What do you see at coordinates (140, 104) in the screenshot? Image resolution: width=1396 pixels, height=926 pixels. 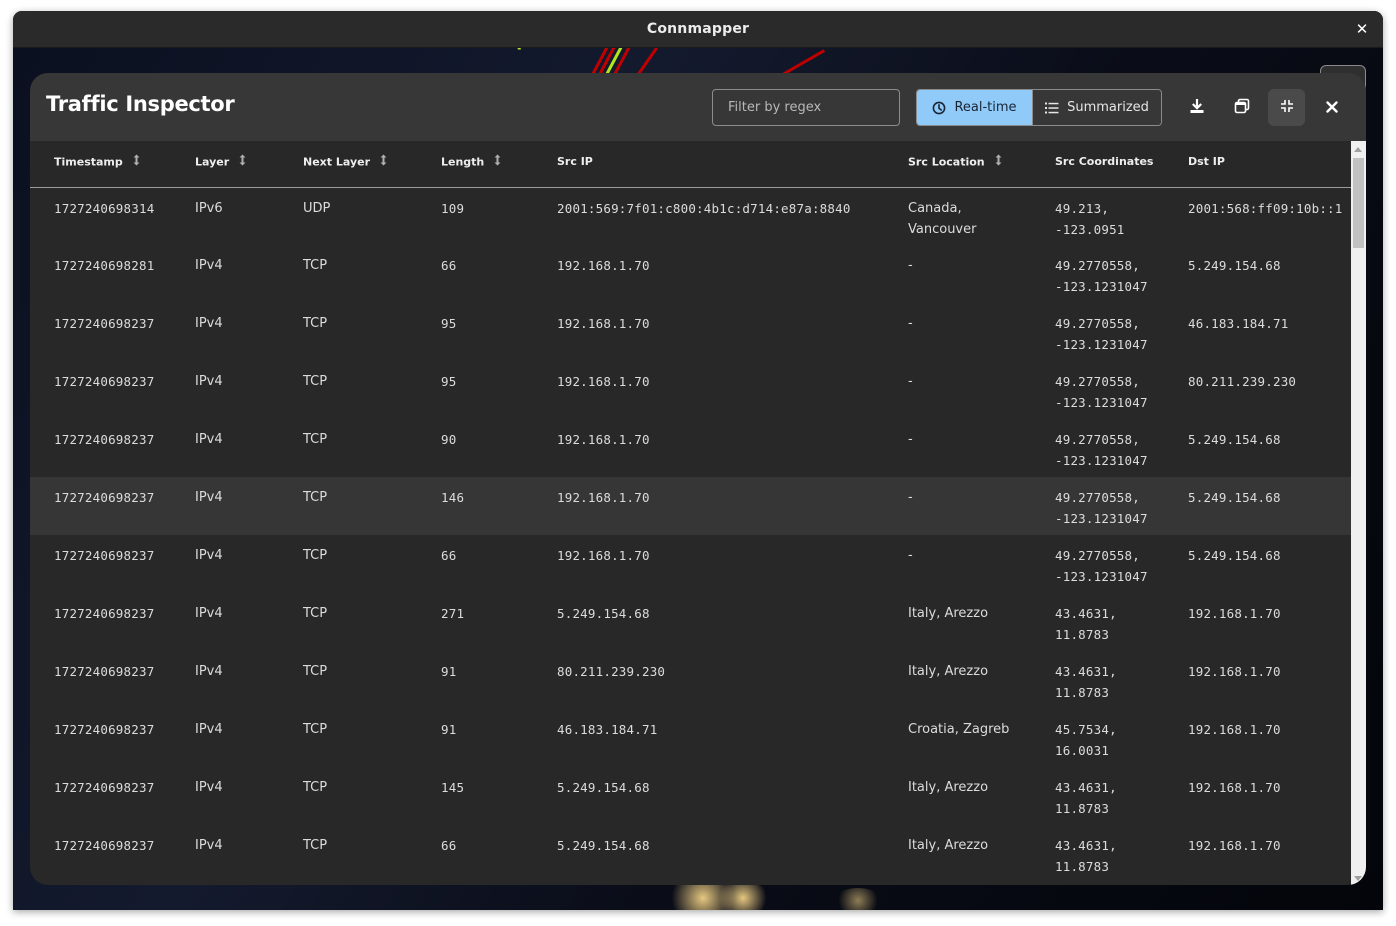 I see `dialog-title: Traffic Inspector` at bounding box center [140, 104].